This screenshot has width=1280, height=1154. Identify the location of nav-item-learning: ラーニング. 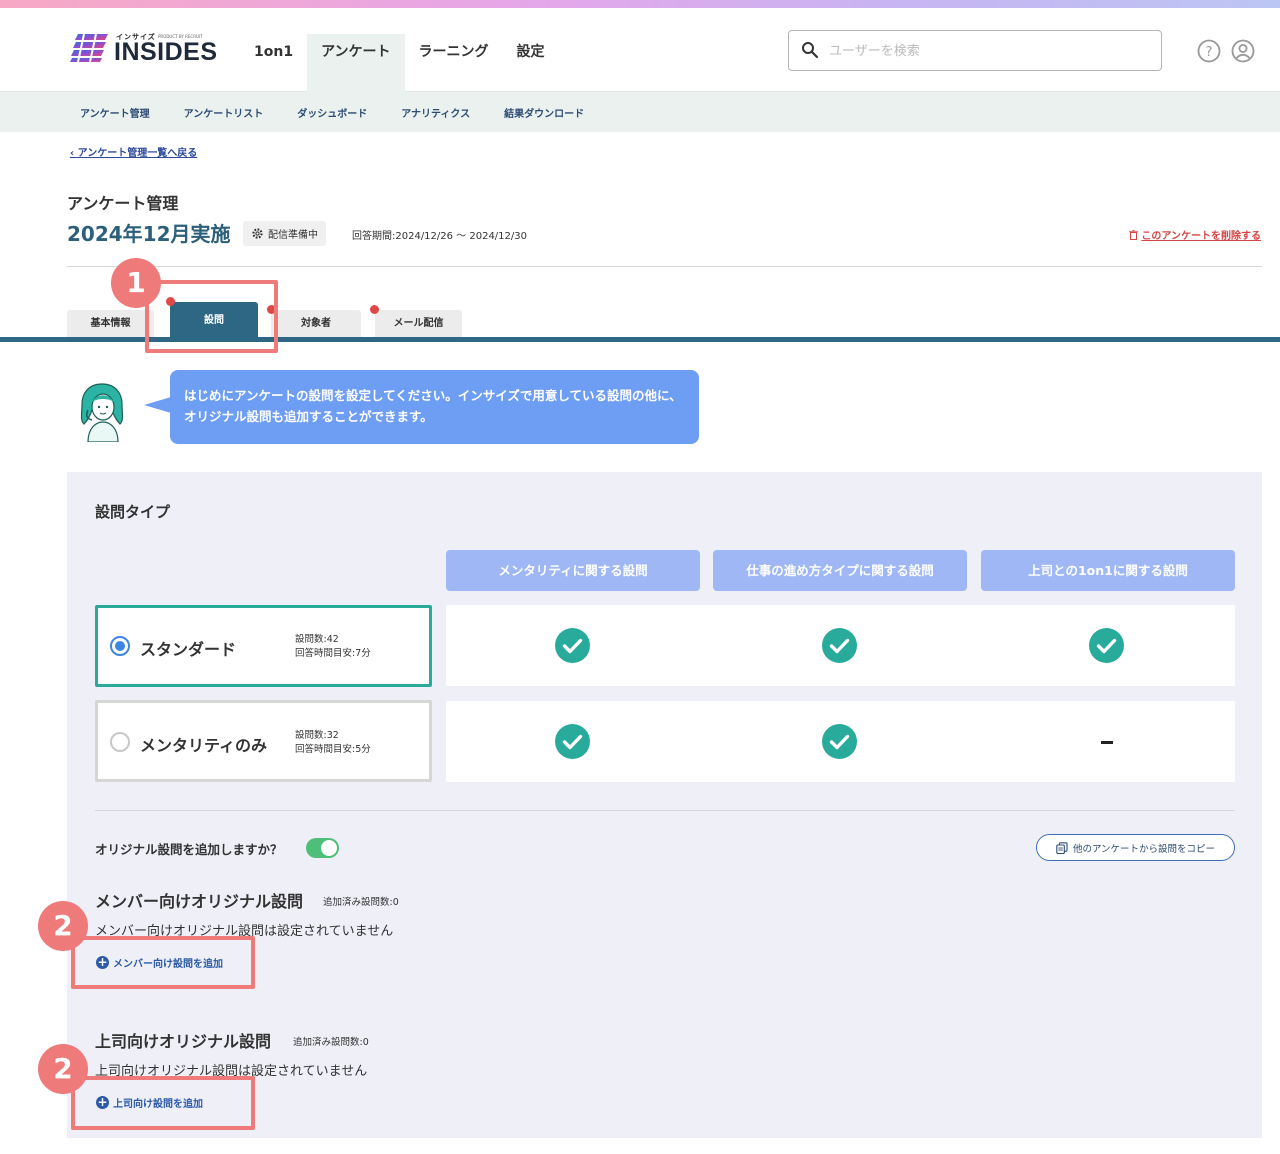
(454, 63).